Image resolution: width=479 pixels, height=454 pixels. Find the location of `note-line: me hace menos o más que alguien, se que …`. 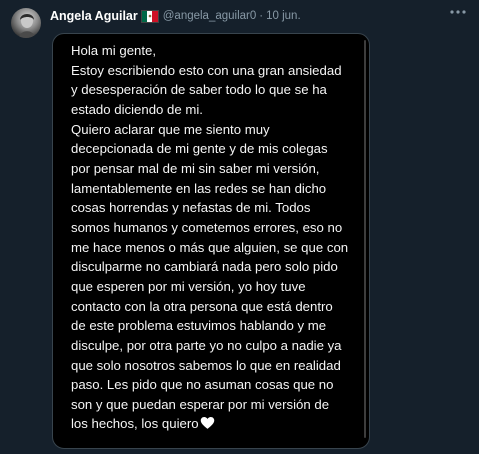

note-line: me hace menos o más que alguien, se que … is located at coordinates (210, 247).